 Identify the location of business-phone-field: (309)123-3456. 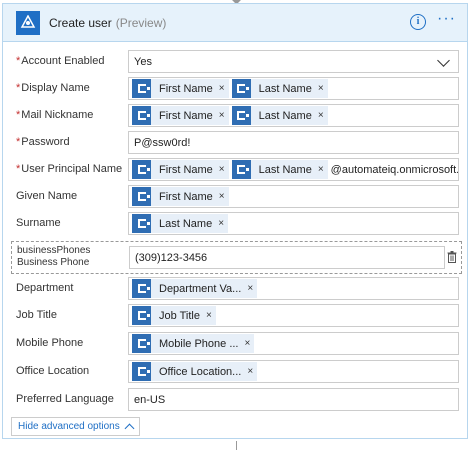
(287, 257).